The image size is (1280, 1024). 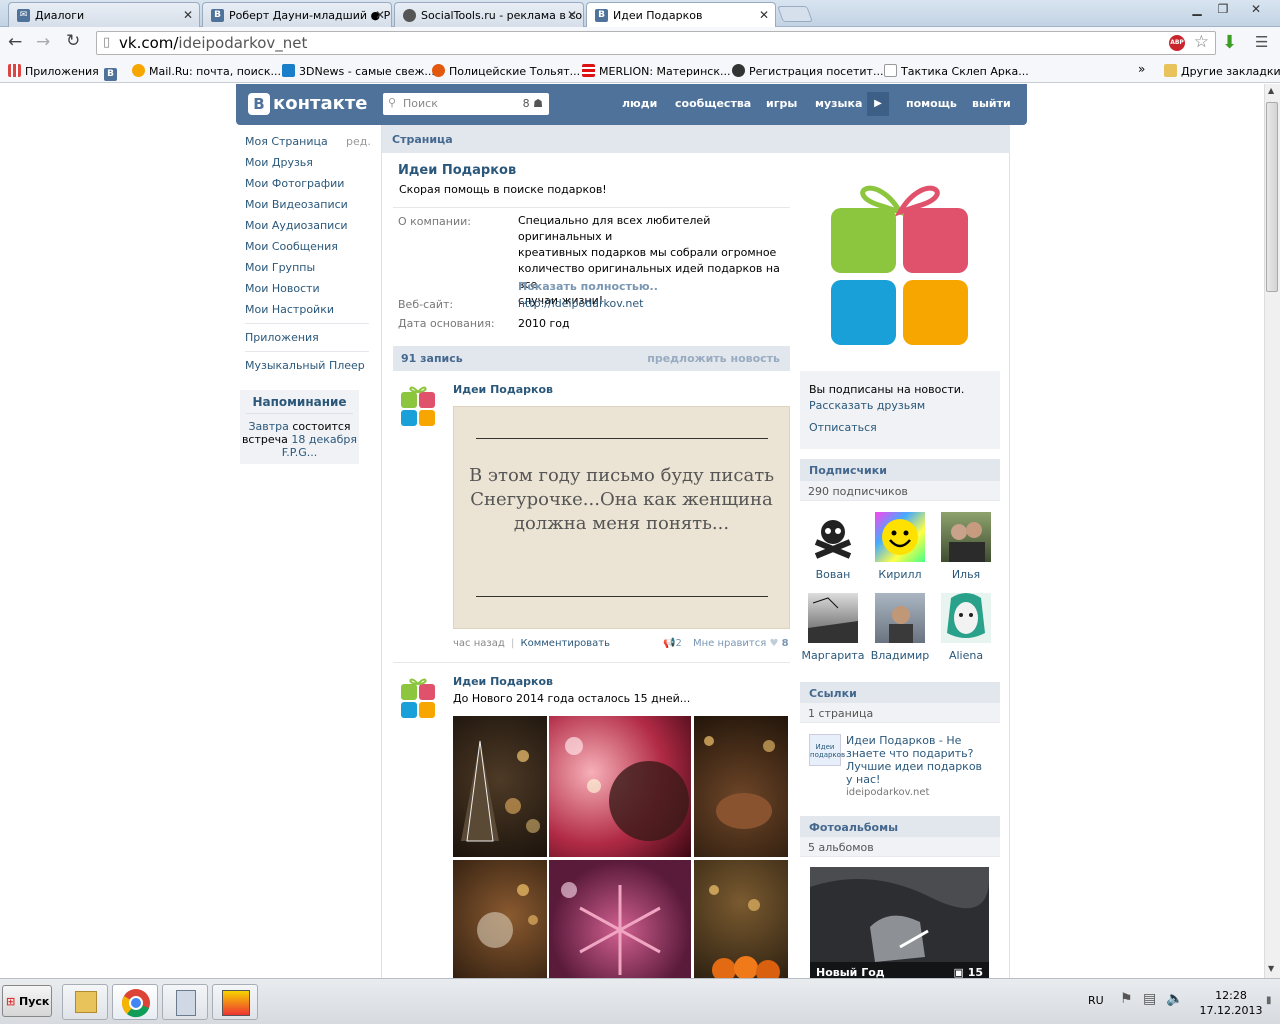 I want to click on menu-groups: Мои Группы, so click(x=280, y=267).